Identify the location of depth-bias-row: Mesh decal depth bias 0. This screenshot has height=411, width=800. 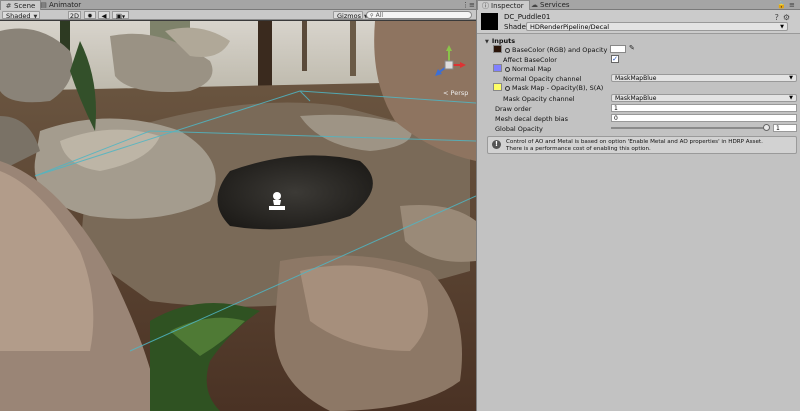
(638, 118).